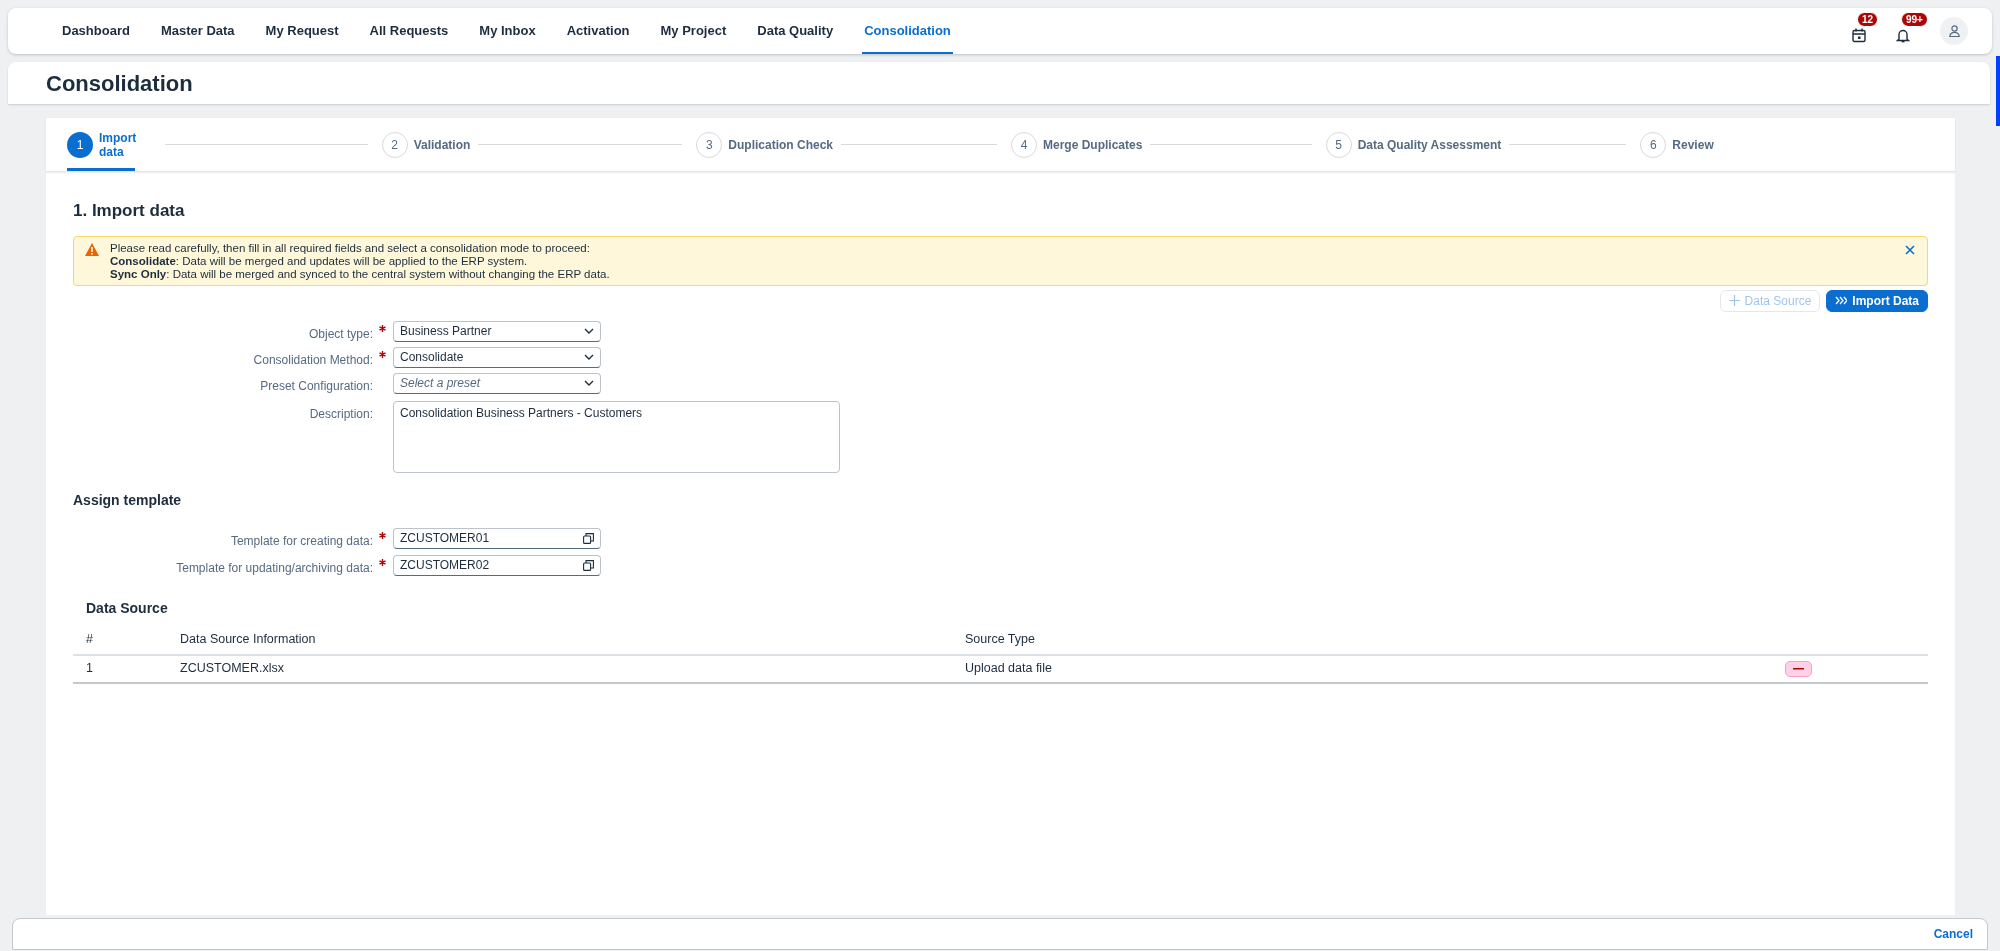  I want to click on description-field: Consolidation Business Partners - Customers, so click(616, 436).